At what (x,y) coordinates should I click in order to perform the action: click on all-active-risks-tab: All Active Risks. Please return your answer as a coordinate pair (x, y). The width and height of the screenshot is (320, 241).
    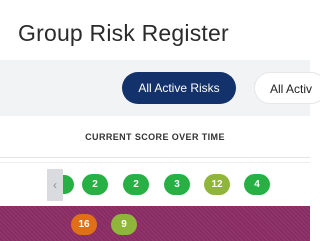
    Looking at the image, I should click on (179, 88).